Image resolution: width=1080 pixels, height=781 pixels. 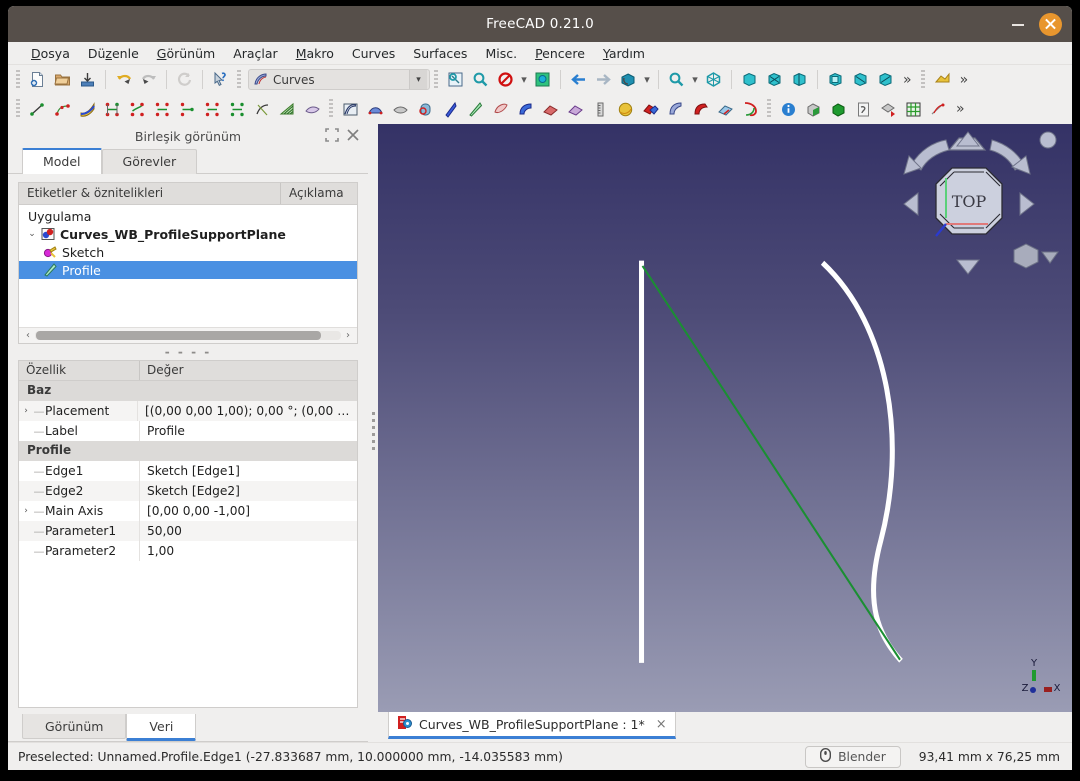 I want to click on line-icon, so click(x=37, y=109).